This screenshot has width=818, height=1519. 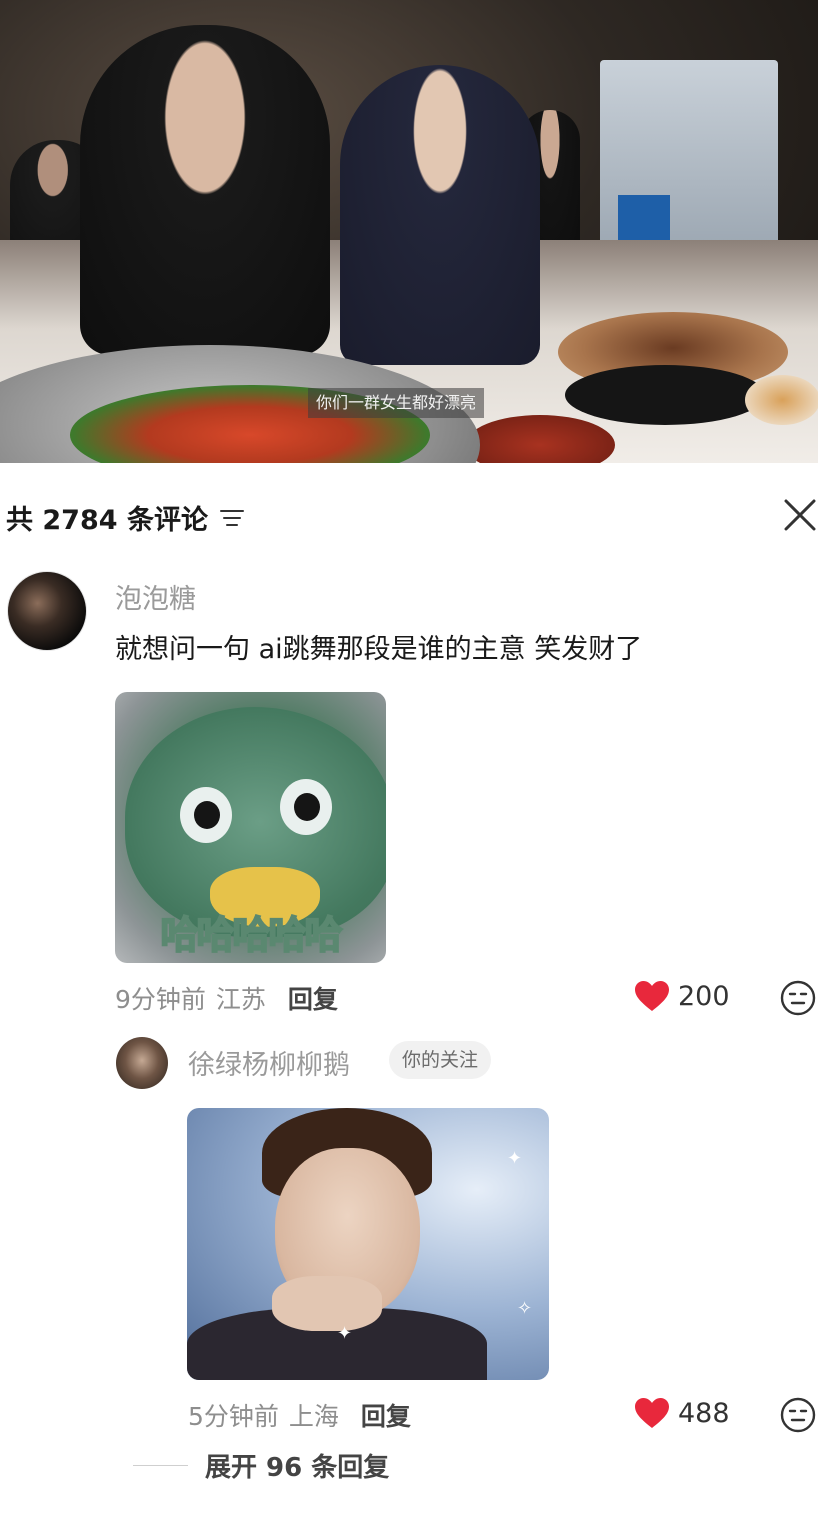 What do you see at coordinates (704, 1413) in the screenshot?
I see `like-count: 488` at bounding box center [704, 1413].